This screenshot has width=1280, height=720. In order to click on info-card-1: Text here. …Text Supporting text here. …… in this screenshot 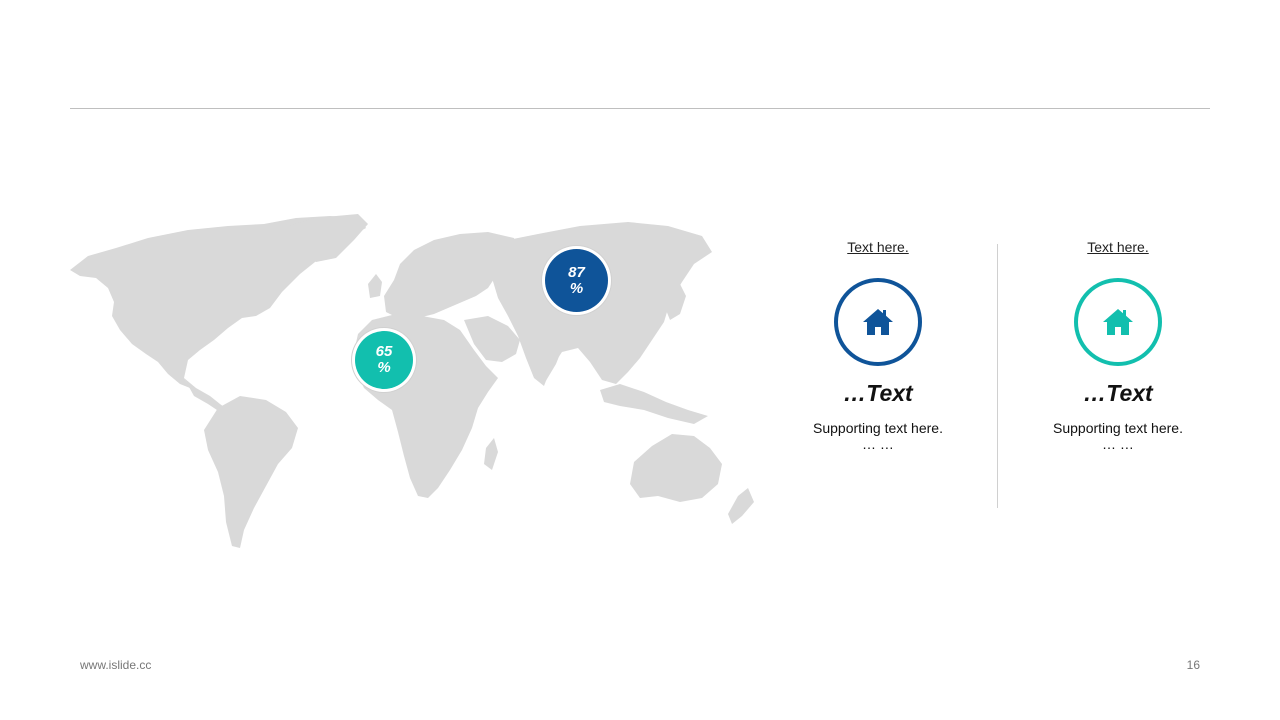, I will do `click(878, 344)`.